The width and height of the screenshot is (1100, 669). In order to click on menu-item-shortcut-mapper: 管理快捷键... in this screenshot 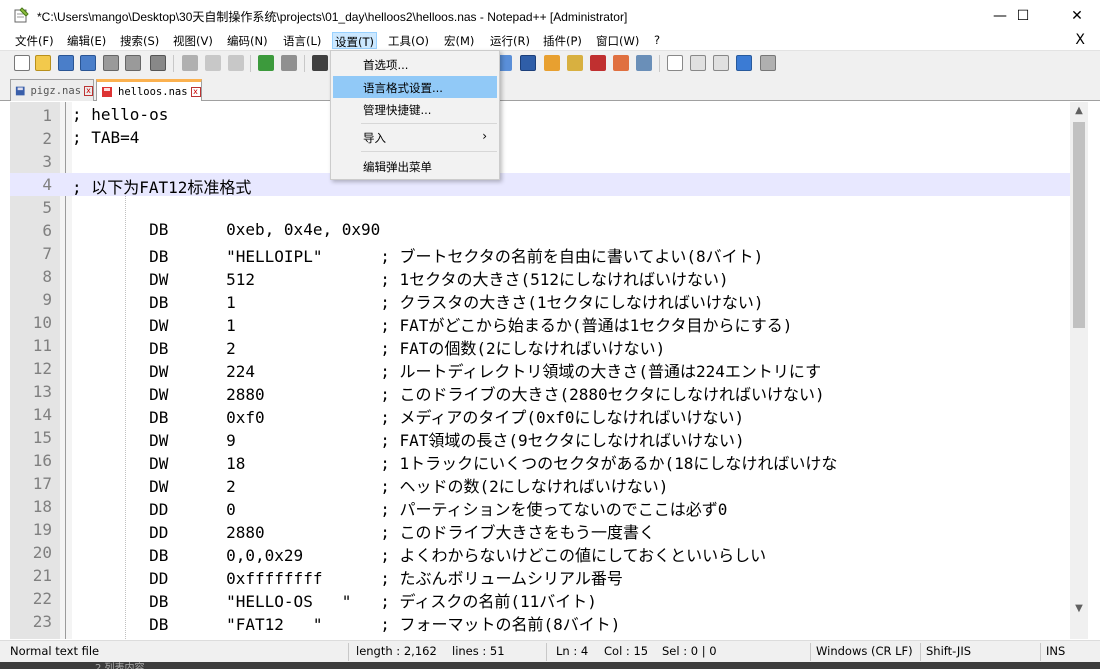, I will do `click(415, 109)`.